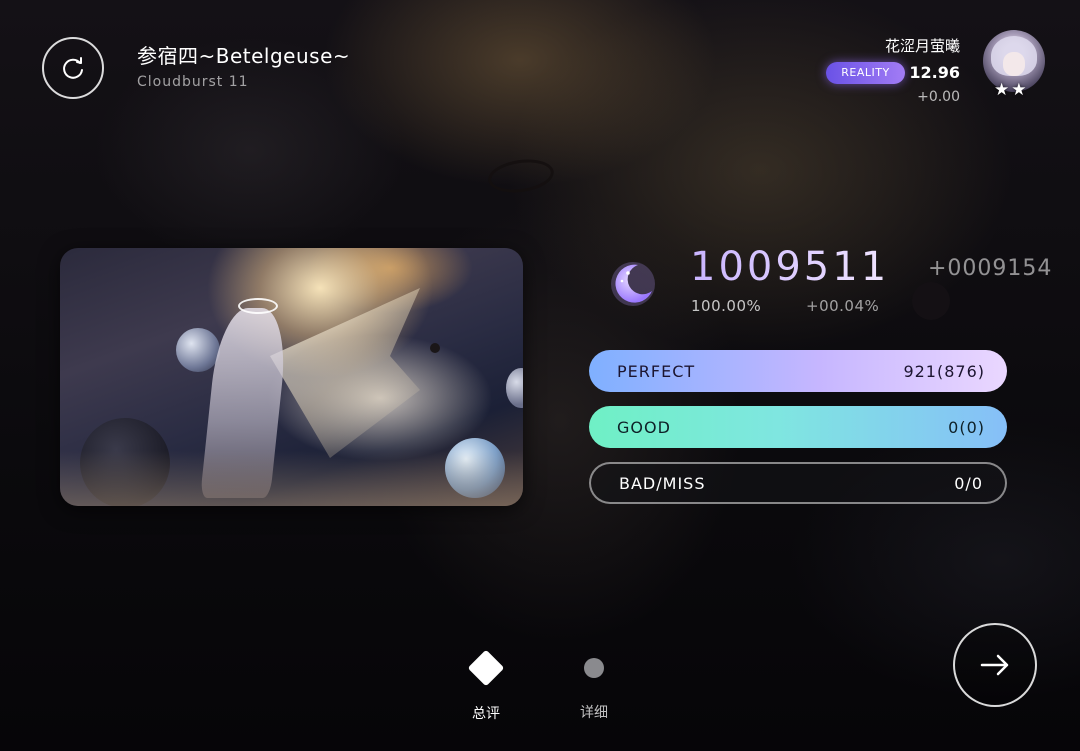  I want to click on tab-detail: 详细, so click(594, 685).